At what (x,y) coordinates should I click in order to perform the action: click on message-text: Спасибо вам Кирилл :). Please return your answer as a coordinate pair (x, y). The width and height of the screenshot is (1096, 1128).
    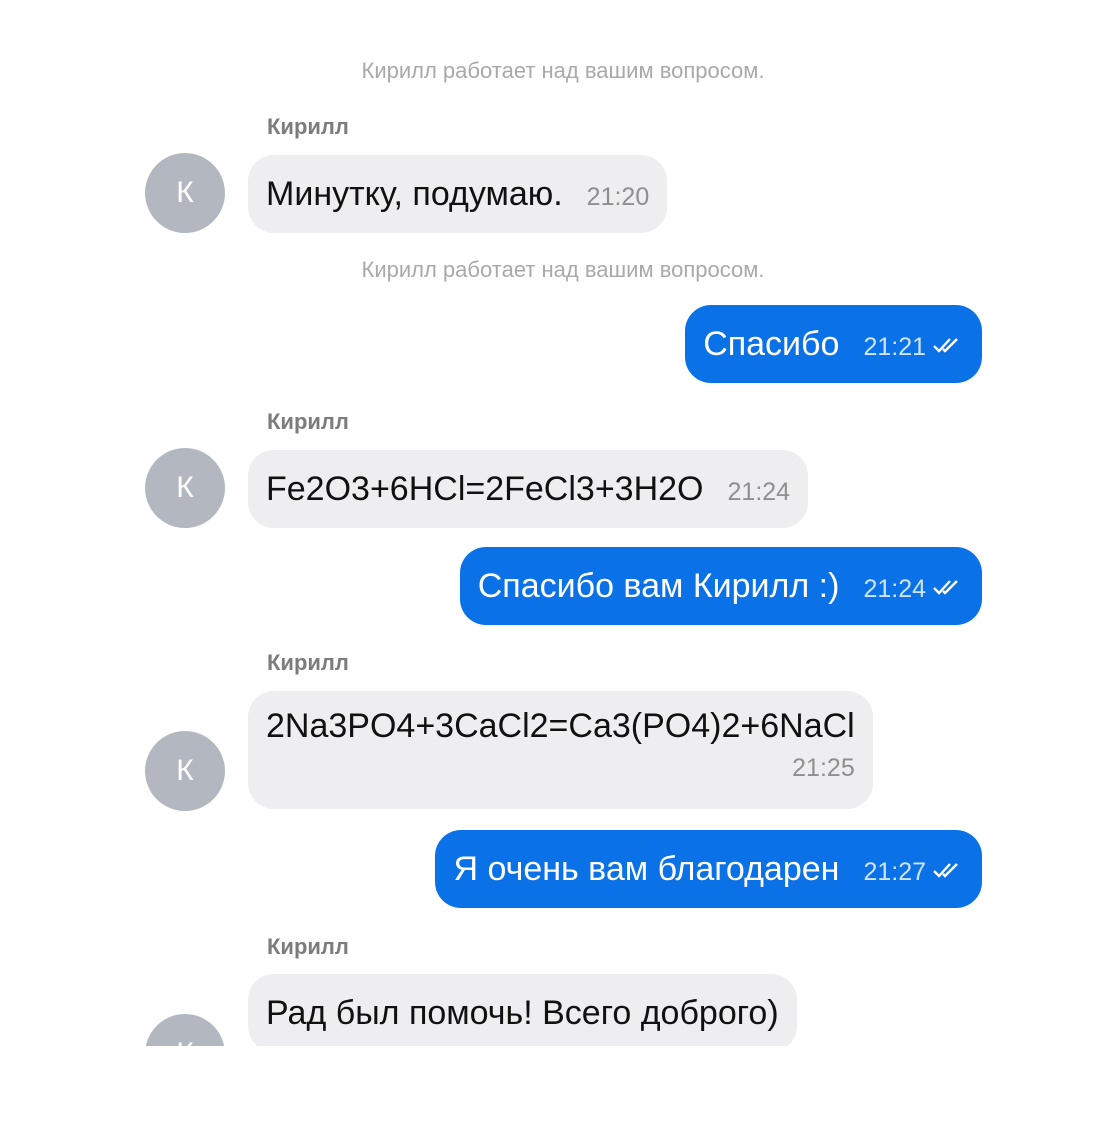
    Looking at the image, I should click on (658, 585).